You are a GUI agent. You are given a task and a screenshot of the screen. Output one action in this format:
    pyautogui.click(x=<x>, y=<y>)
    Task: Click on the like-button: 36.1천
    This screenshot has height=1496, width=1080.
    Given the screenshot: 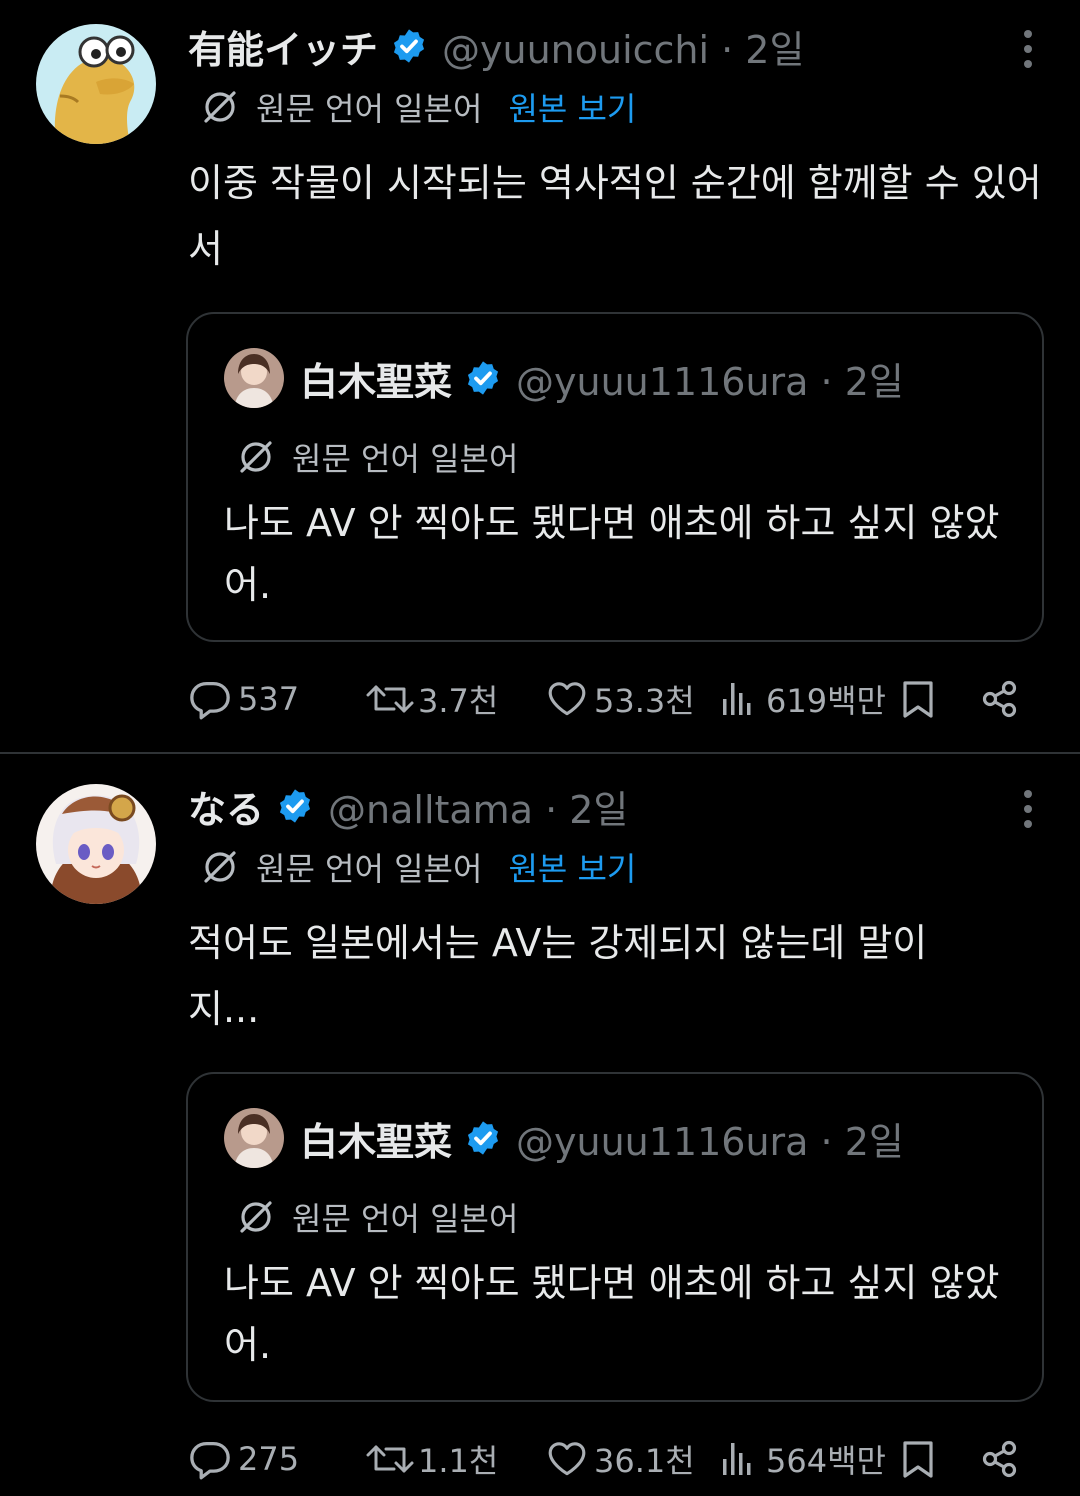 What is the action you would take?
    pyautogui.click(x=620, y=1459)
    